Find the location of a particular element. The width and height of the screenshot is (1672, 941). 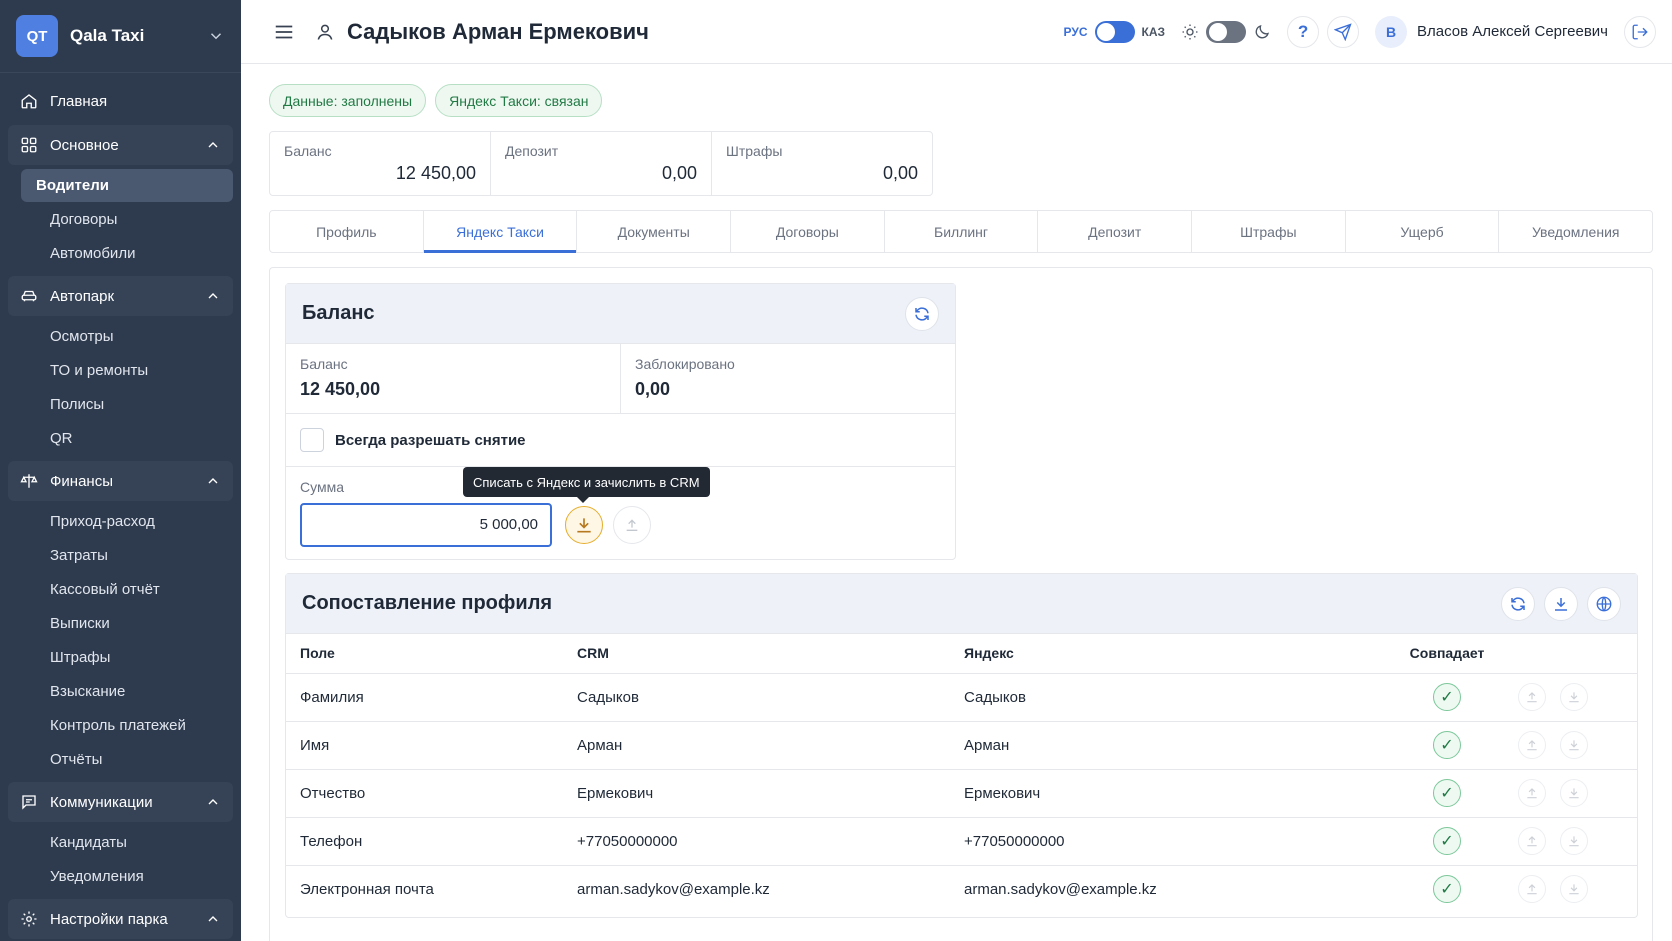

sidebar-item-home: Главная is located at coordinates (120, 101).